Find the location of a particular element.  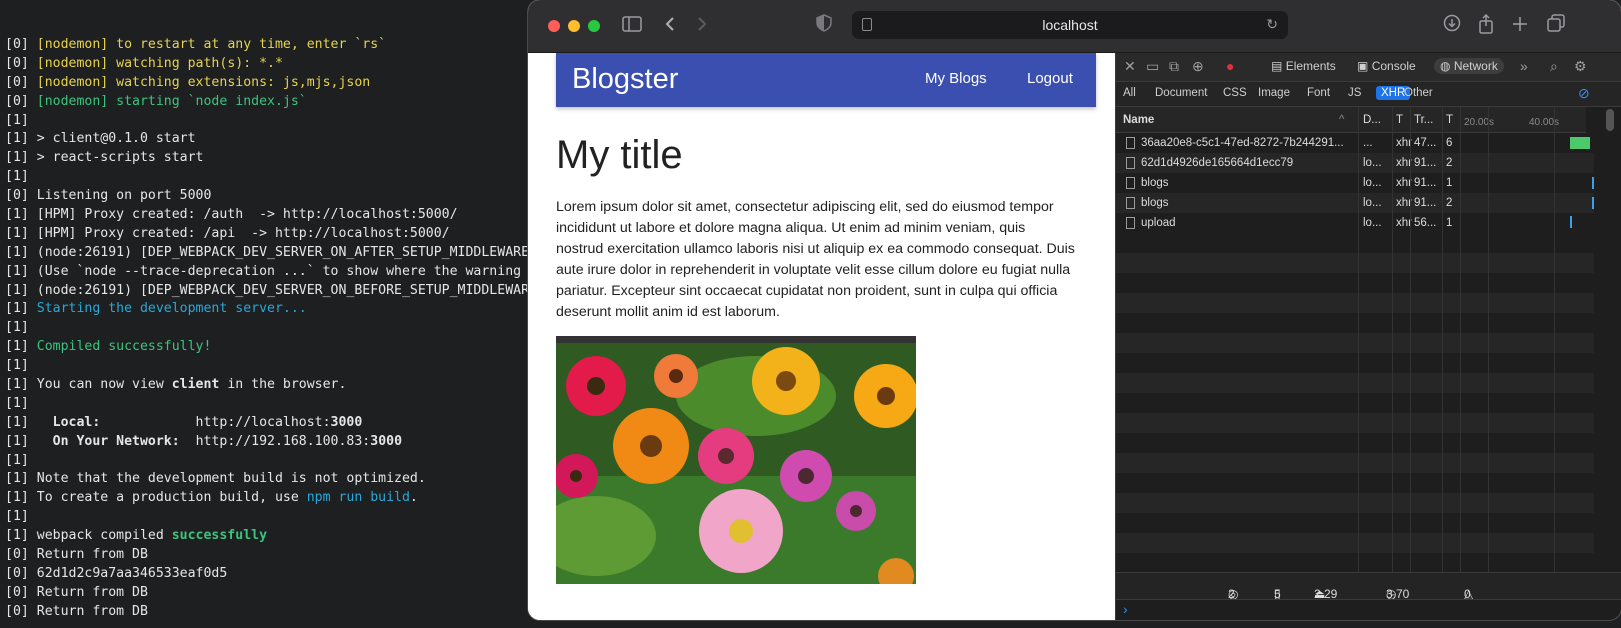

network-summary: ◎ 2 ▯ 5 ⏏ 2.29 KB ◷ 3.70 KB △ 0 is located at coordinates (1368, 593).